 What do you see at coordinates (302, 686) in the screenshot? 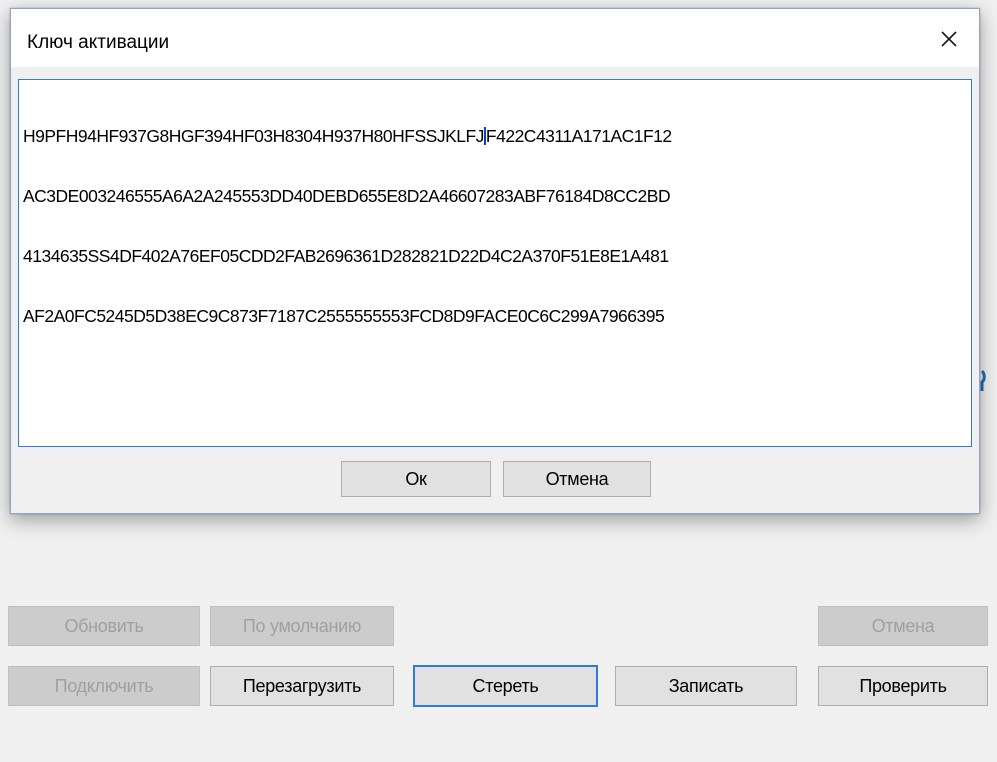
I see `reload-button: Перезагрузить` at bounding box center [302, 686].